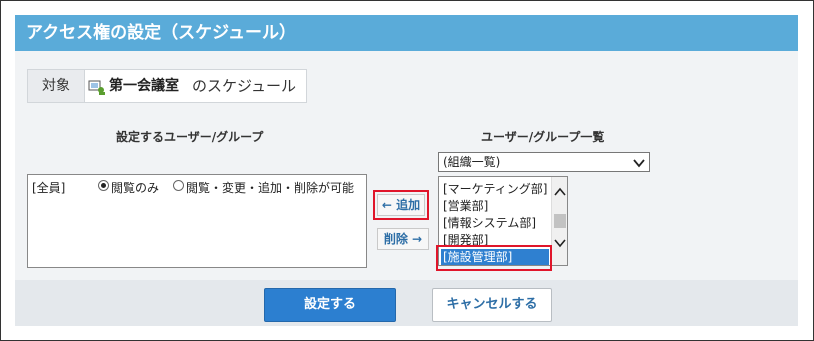 The width and height of the screenshot is (814, 341). Describe the element at coordinates (103, 185) in the screenshot. I see `radio-view-only` at that location.